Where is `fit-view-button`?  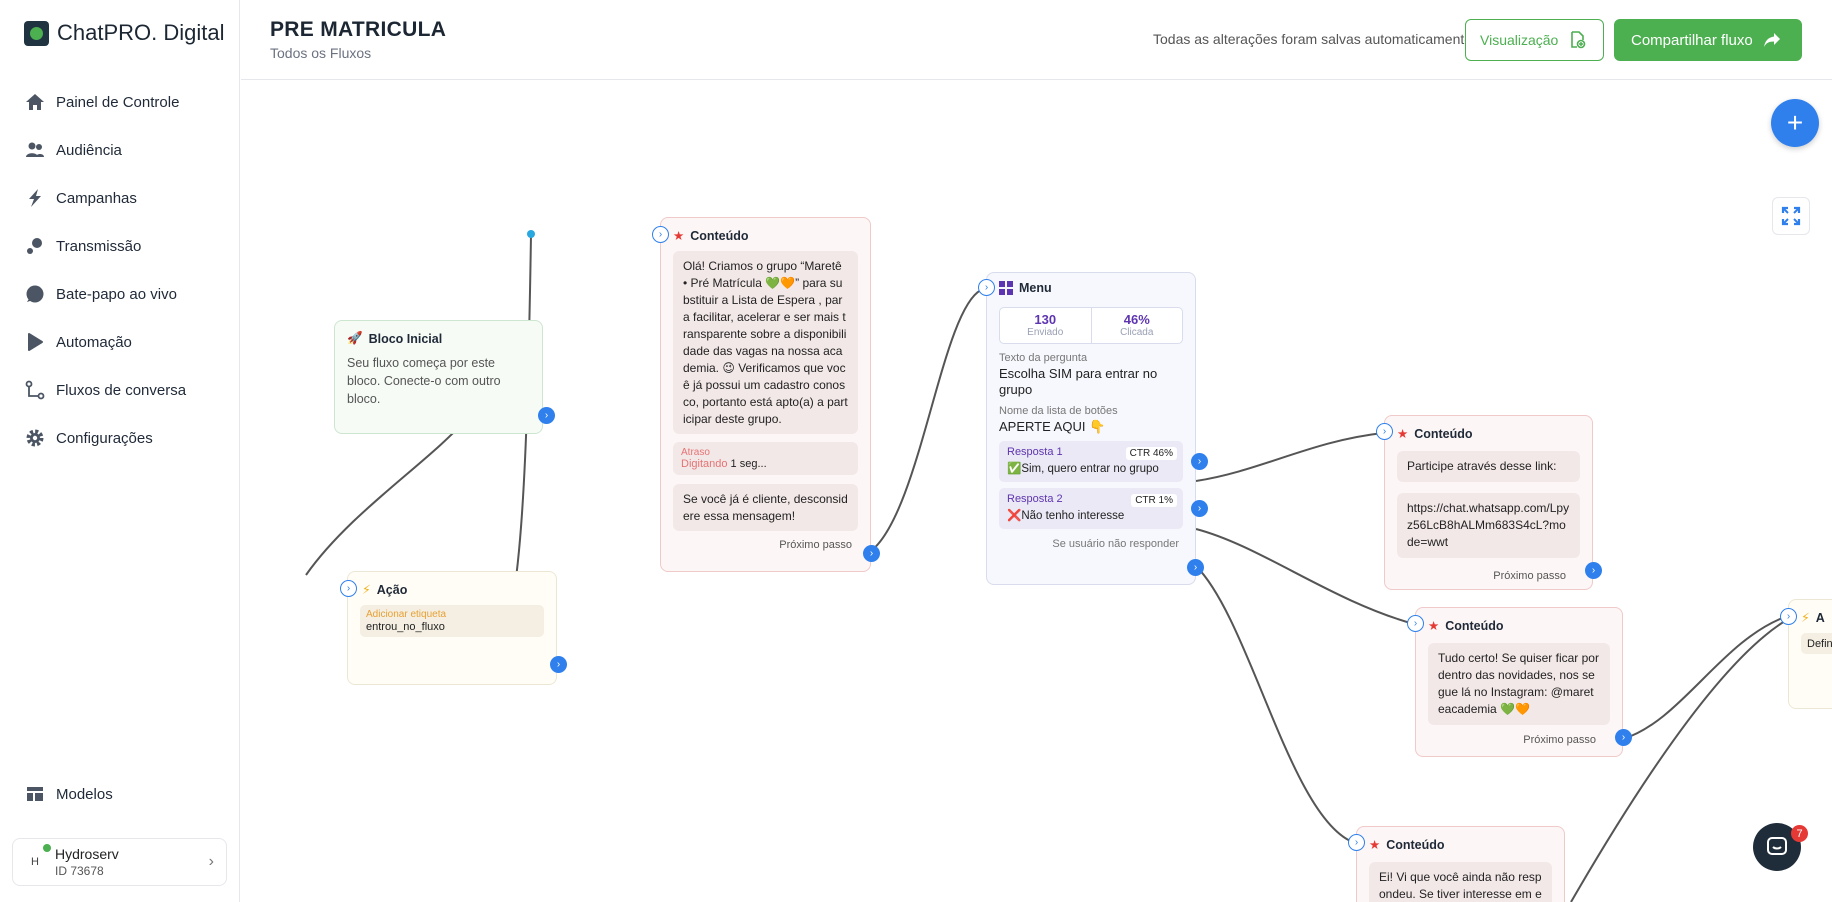
fit-view-button is located at coordinates (1791, 216).